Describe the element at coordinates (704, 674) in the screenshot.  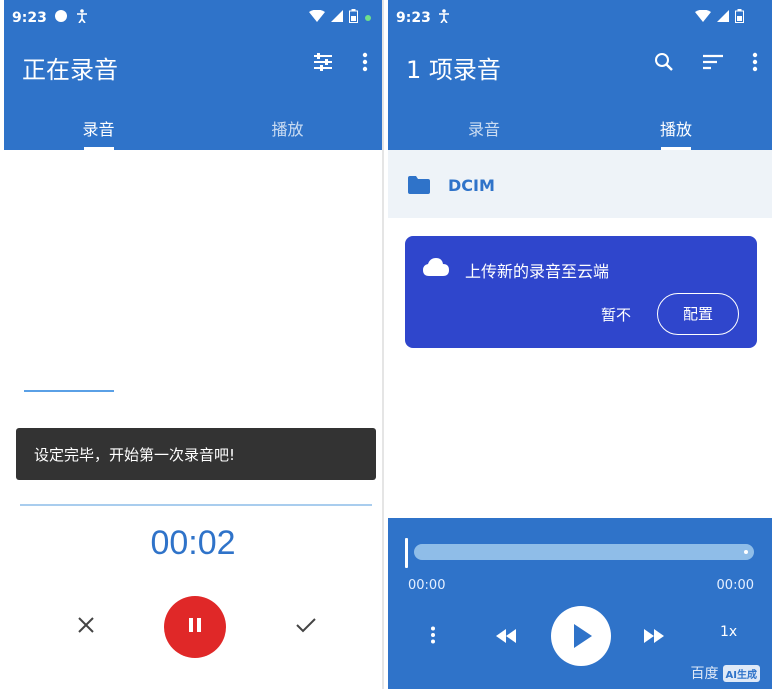
I see `watermark-text: 百度` at that location.